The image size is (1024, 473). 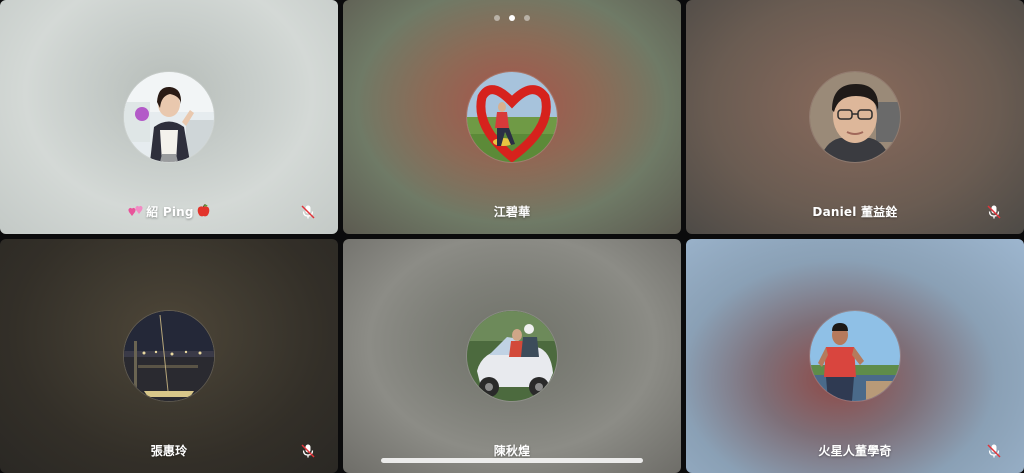 I want to click on participant-name-text-0: 紹 Ping, so click(x=170, y=212).